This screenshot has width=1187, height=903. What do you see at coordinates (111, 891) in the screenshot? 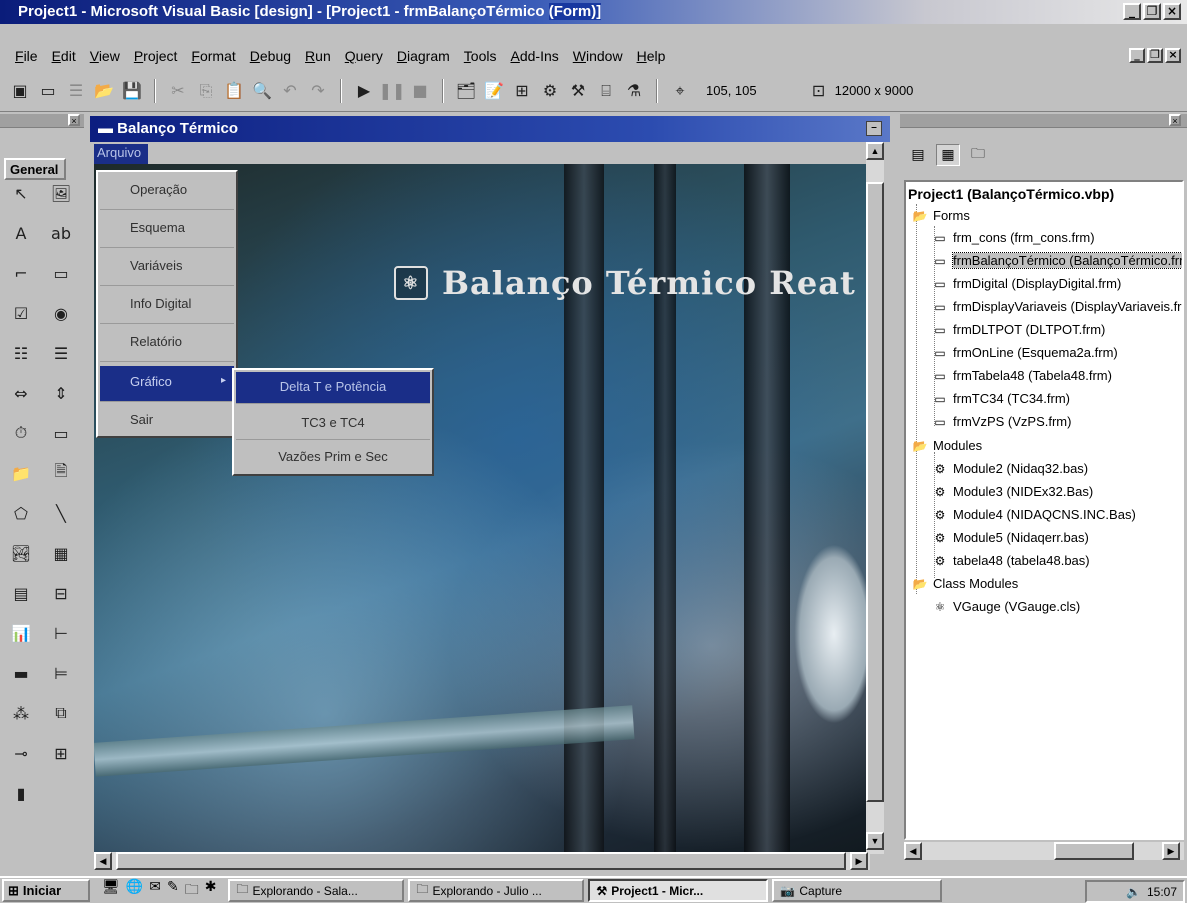
I see `desktop-icon: 🖥` at bounding box center [111, 891].